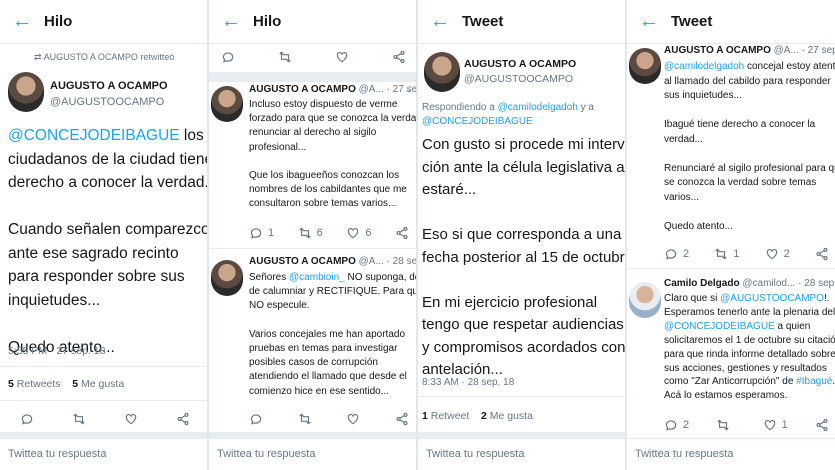  What do you see at coordinates (507, 416) in the screenshot?
I see `likes-stat: 2 Me gusta` at bounding box center [507, 416].